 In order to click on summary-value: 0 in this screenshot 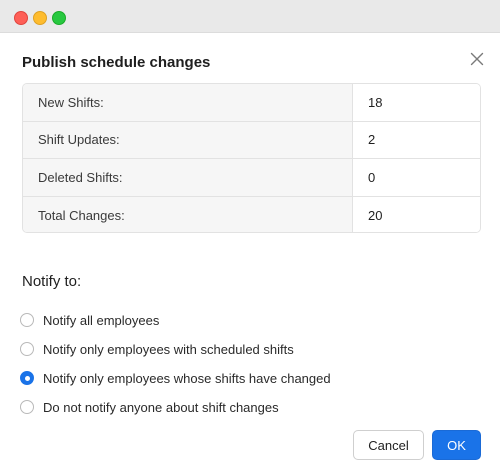, I will do `click(416, 177)`.